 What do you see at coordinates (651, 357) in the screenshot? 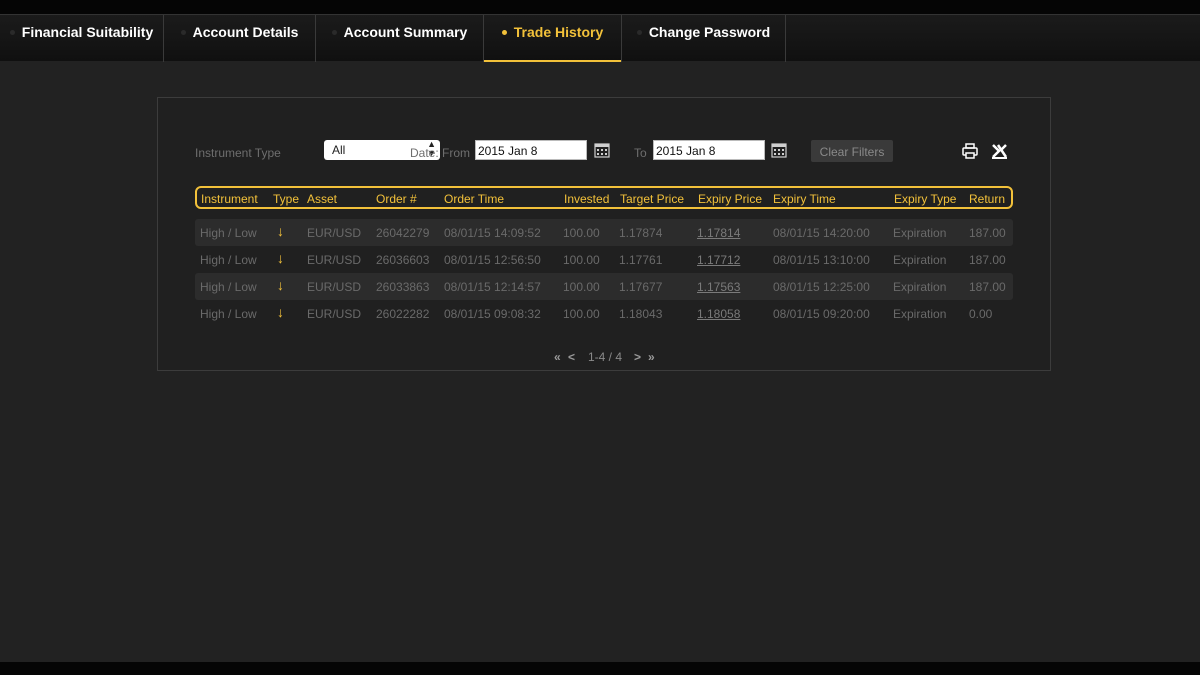
I see `last-page-button: »` at bounding box center [651, 357].